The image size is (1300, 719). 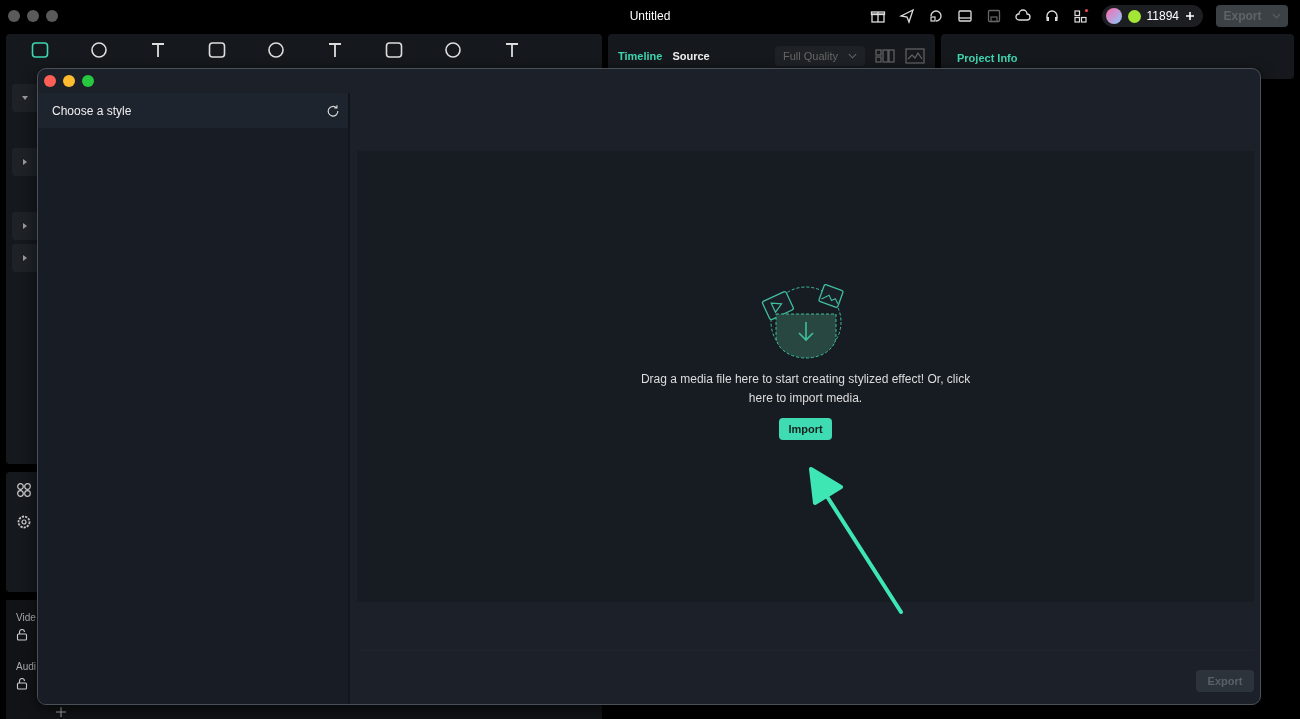 I want to click on preview-tab: Source, so click(x=691, y=56).